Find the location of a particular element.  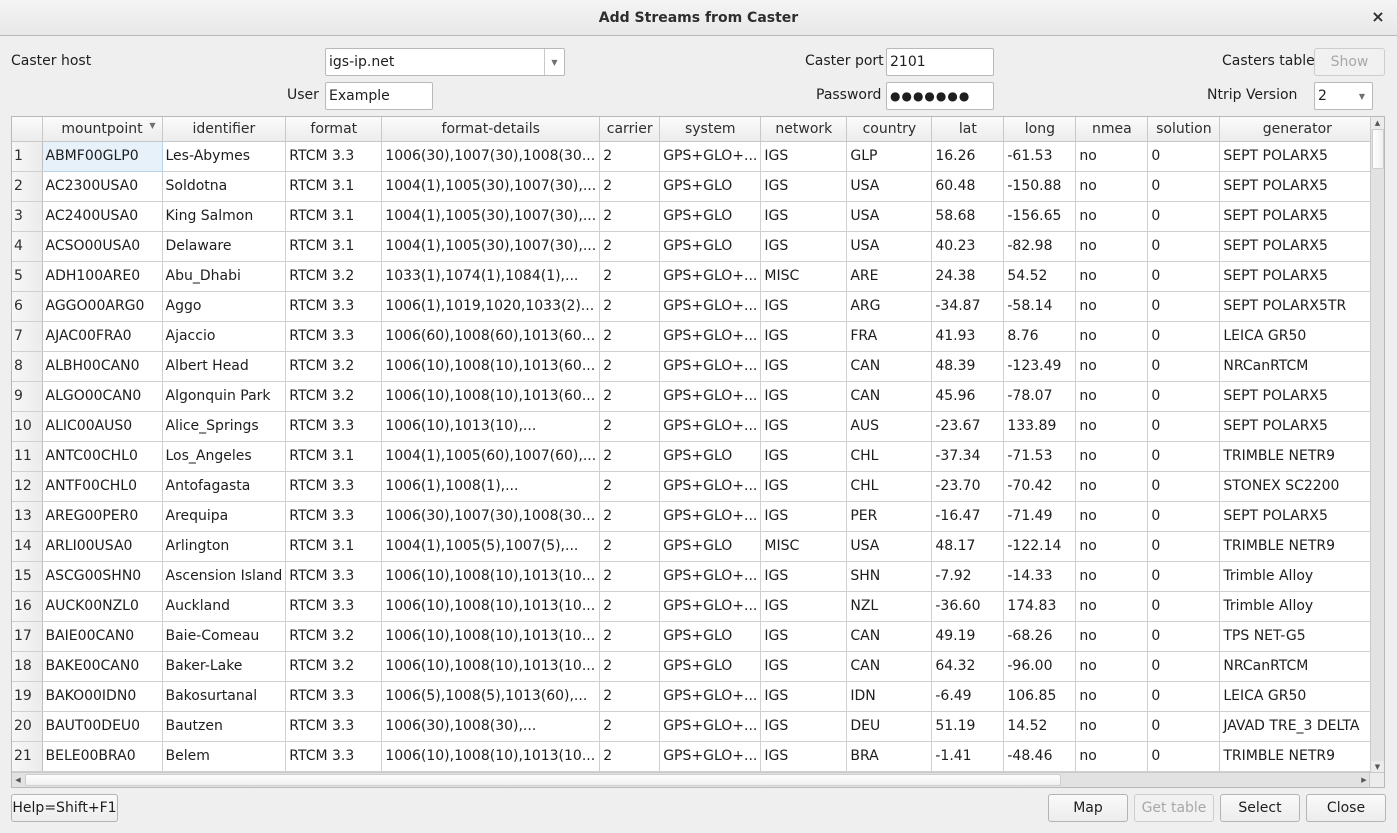

cell-identifier: Antofagasta is located at coordinates (224, 486).